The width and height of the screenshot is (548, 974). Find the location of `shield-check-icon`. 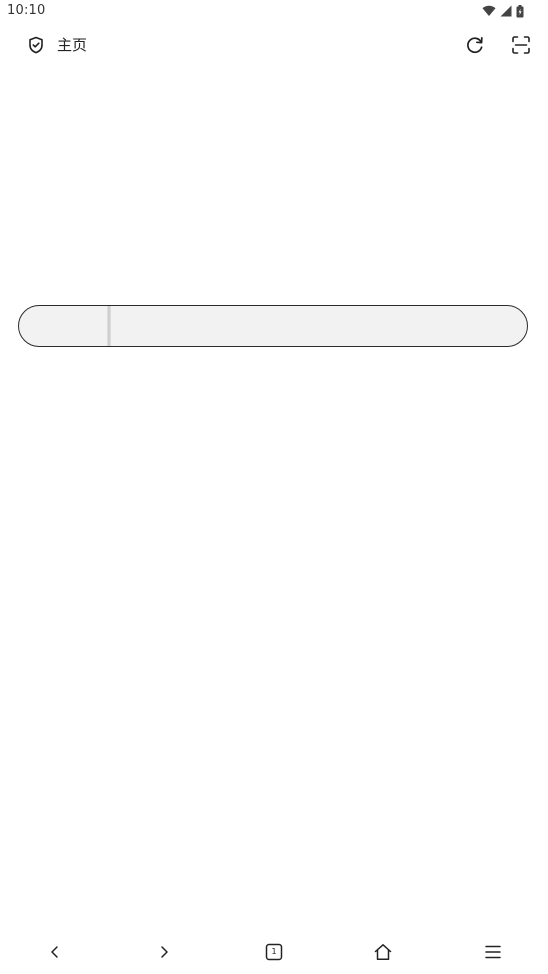

shield-check-icon is located at coordinates (36, 45).